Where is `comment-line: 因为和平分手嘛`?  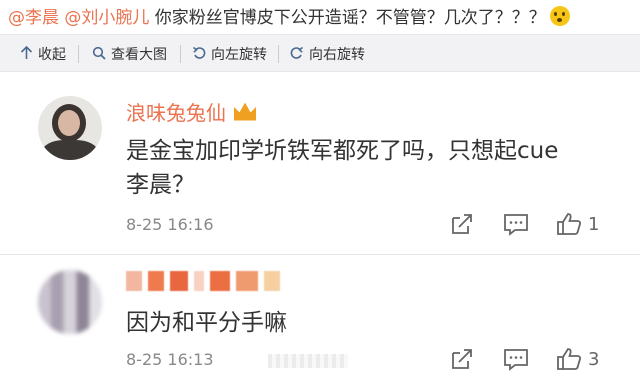
comment-line: 因为和平分手嘛 is located at coordinates (206, 323).